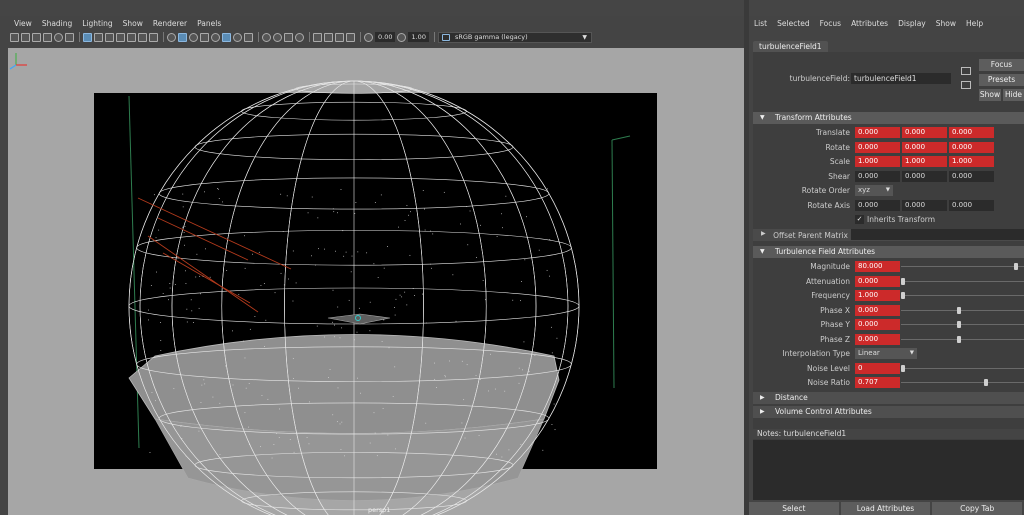  I want to click on phase-y-slider-track, so click(962, 324).